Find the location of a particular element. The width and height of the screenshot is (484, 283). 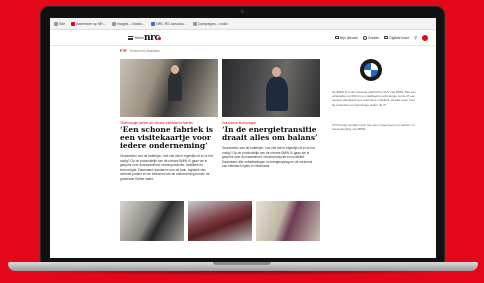

section-subtitle: Tomorrow's Business is located at coordinates (144, 50).